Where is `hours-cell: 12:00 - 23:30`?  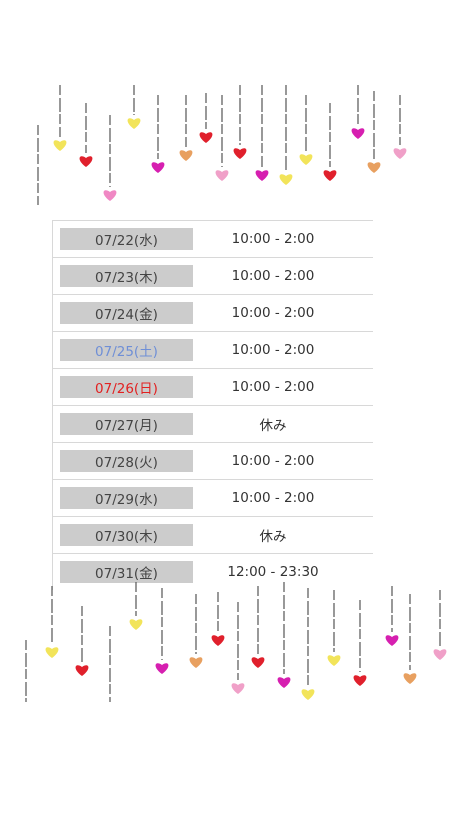
hours-cell: 12:00 - 23:30 is located at coordinates (273, 572).